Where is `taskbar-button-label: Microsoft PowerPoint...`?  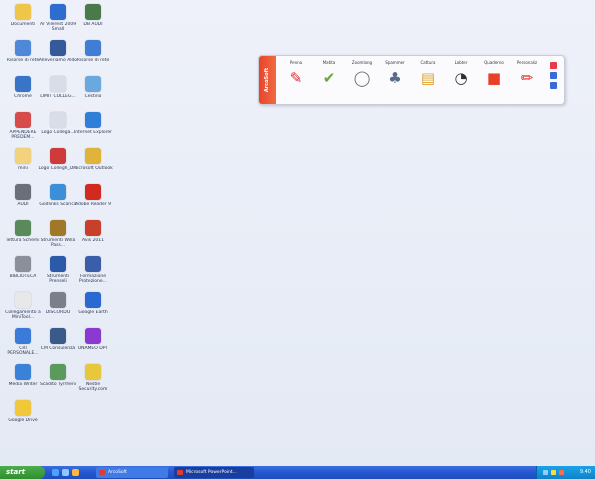
taskbar-button-label: Microsoft PowerPoint... is located at coordinates (211, 472).